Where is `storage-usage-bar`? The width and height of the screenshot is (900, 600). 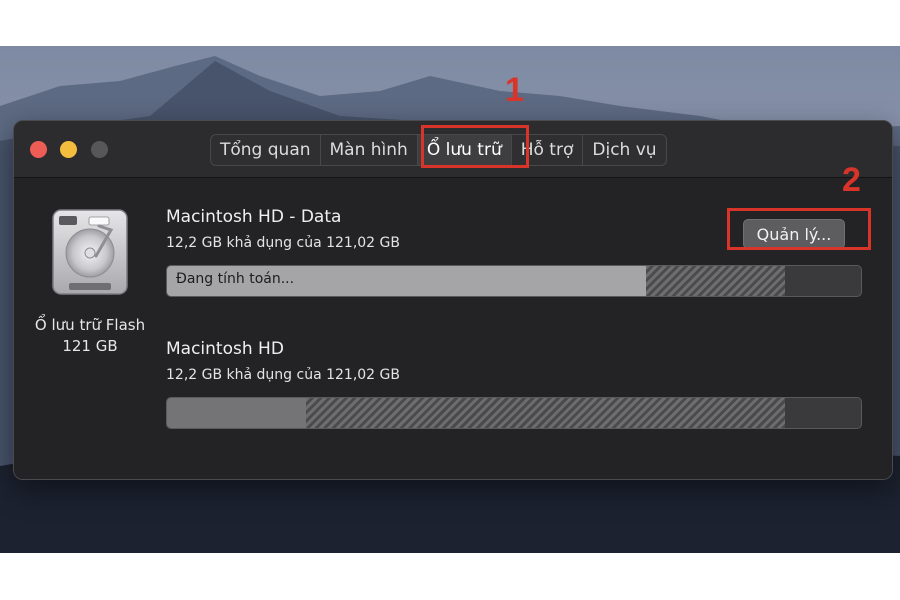
storage-usage-bar is located at coordinates (514, 413).